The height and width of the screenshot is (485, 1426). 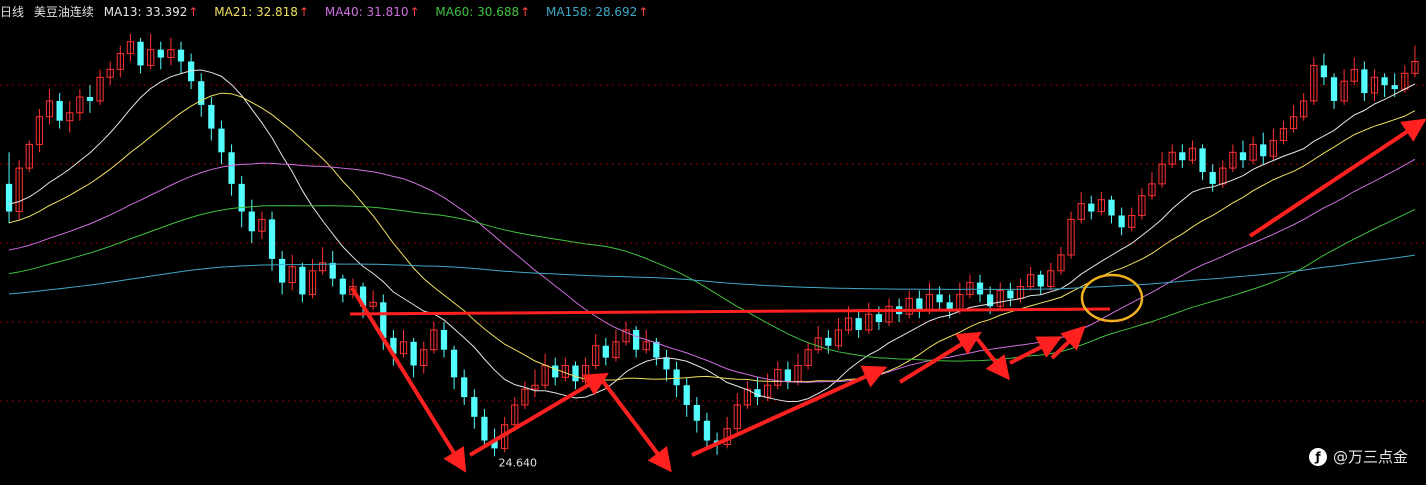 I want to click on period-label: 日线, so click(x=12, y=12).